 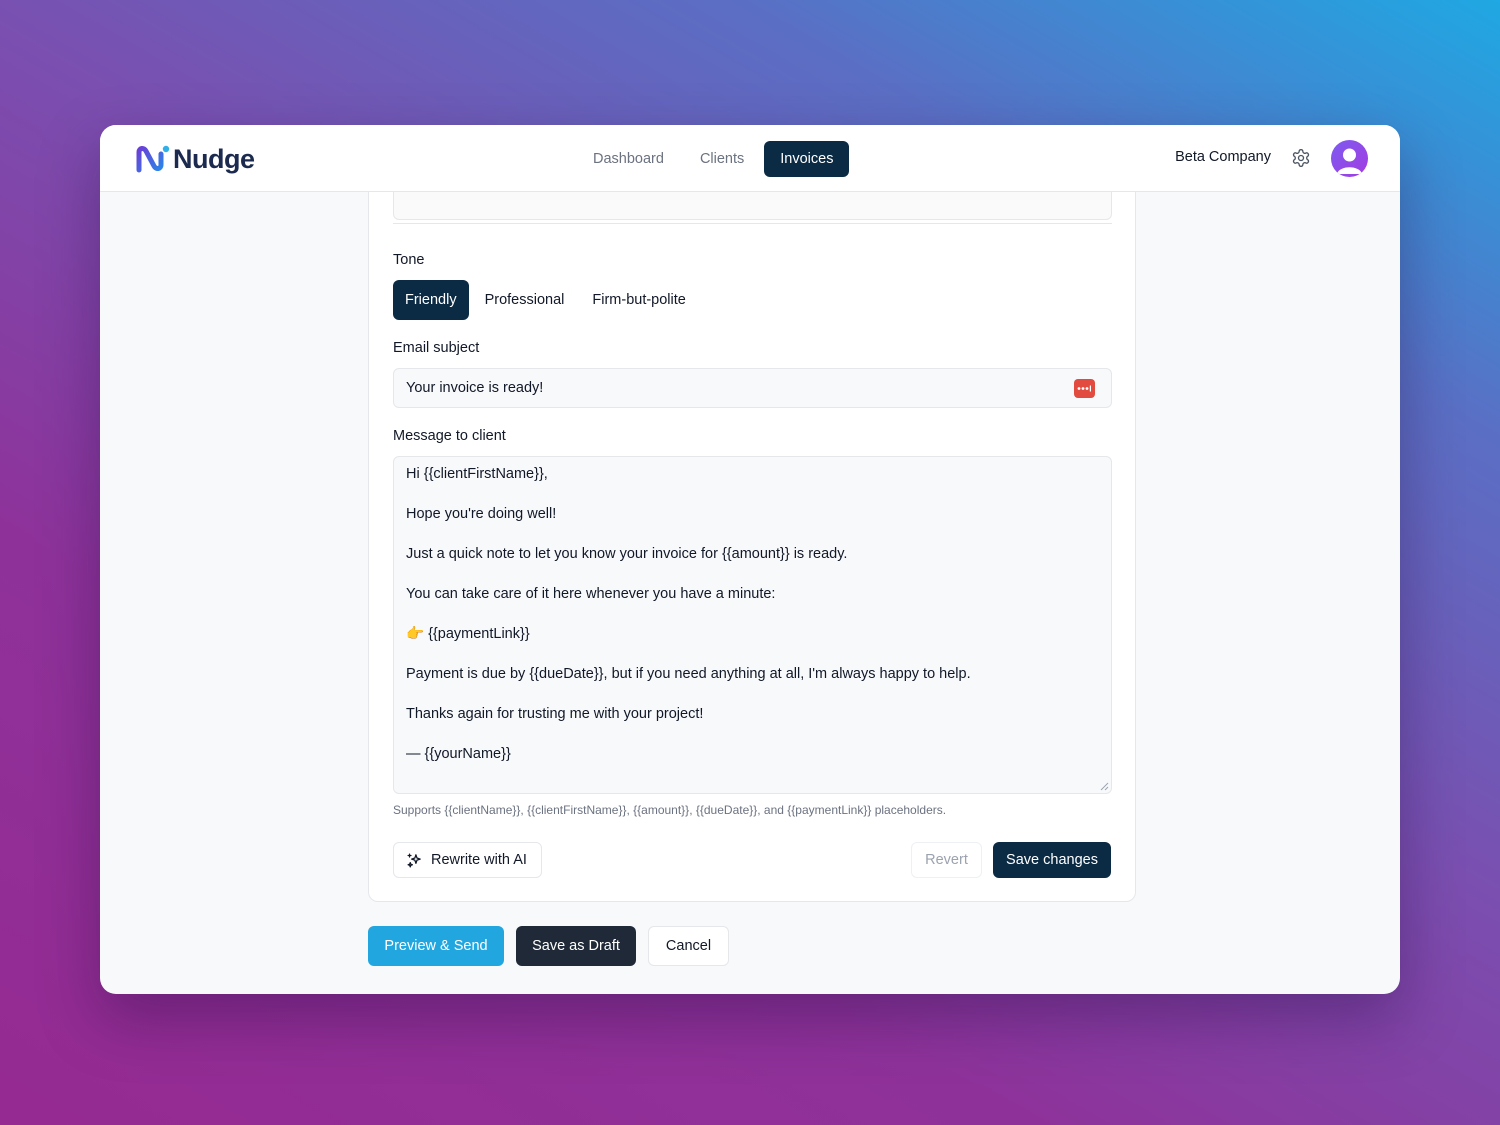 I want to click on preview-send-button: Preview & Send, so click(x=436, y=946).